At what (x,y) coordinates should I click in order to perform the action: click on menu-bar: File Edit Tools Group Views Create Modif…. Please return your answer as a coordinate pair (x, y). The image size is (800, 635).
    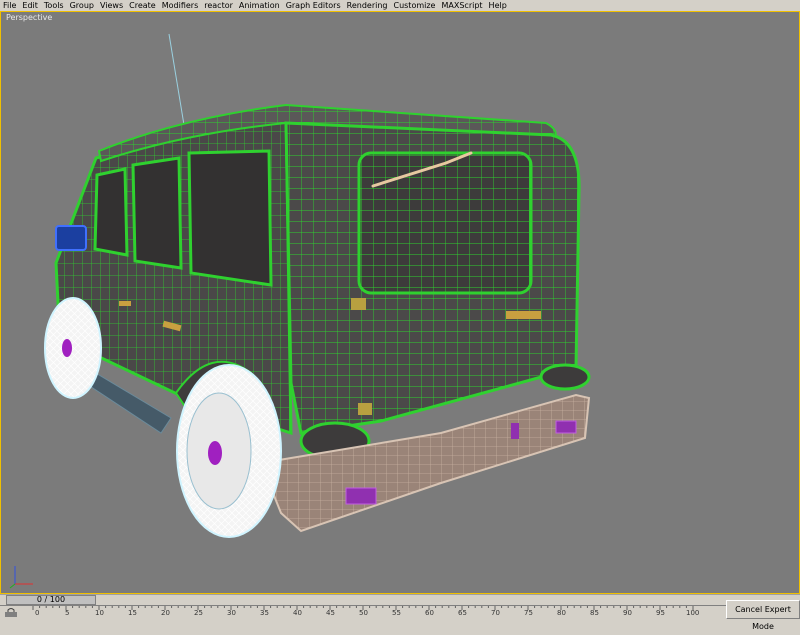
    Looking at the image, I should click on (400, 5).